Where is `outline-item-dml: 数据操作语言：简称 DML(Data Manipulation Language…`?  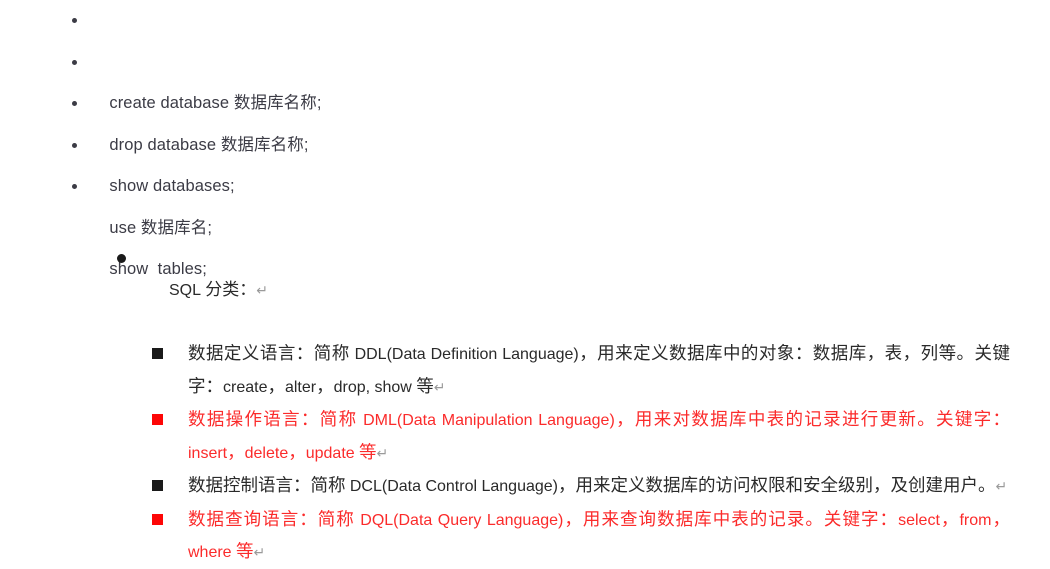
outline-item-dml: 数据操作语言：简称 DML(Data Manipulation Language… is located at coordinates (525, 436).